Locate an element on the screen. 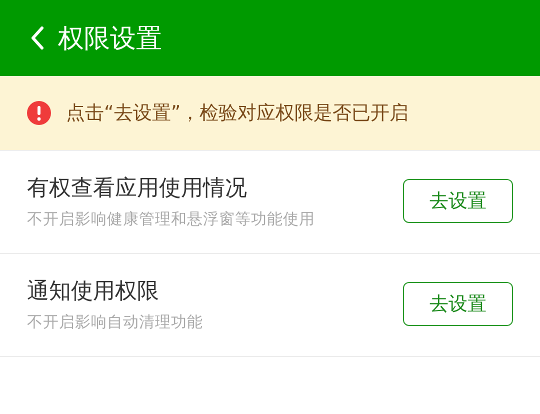 The height and width of the screenshot is (414, 540). warning-icon is located at coordinates (39, 113).